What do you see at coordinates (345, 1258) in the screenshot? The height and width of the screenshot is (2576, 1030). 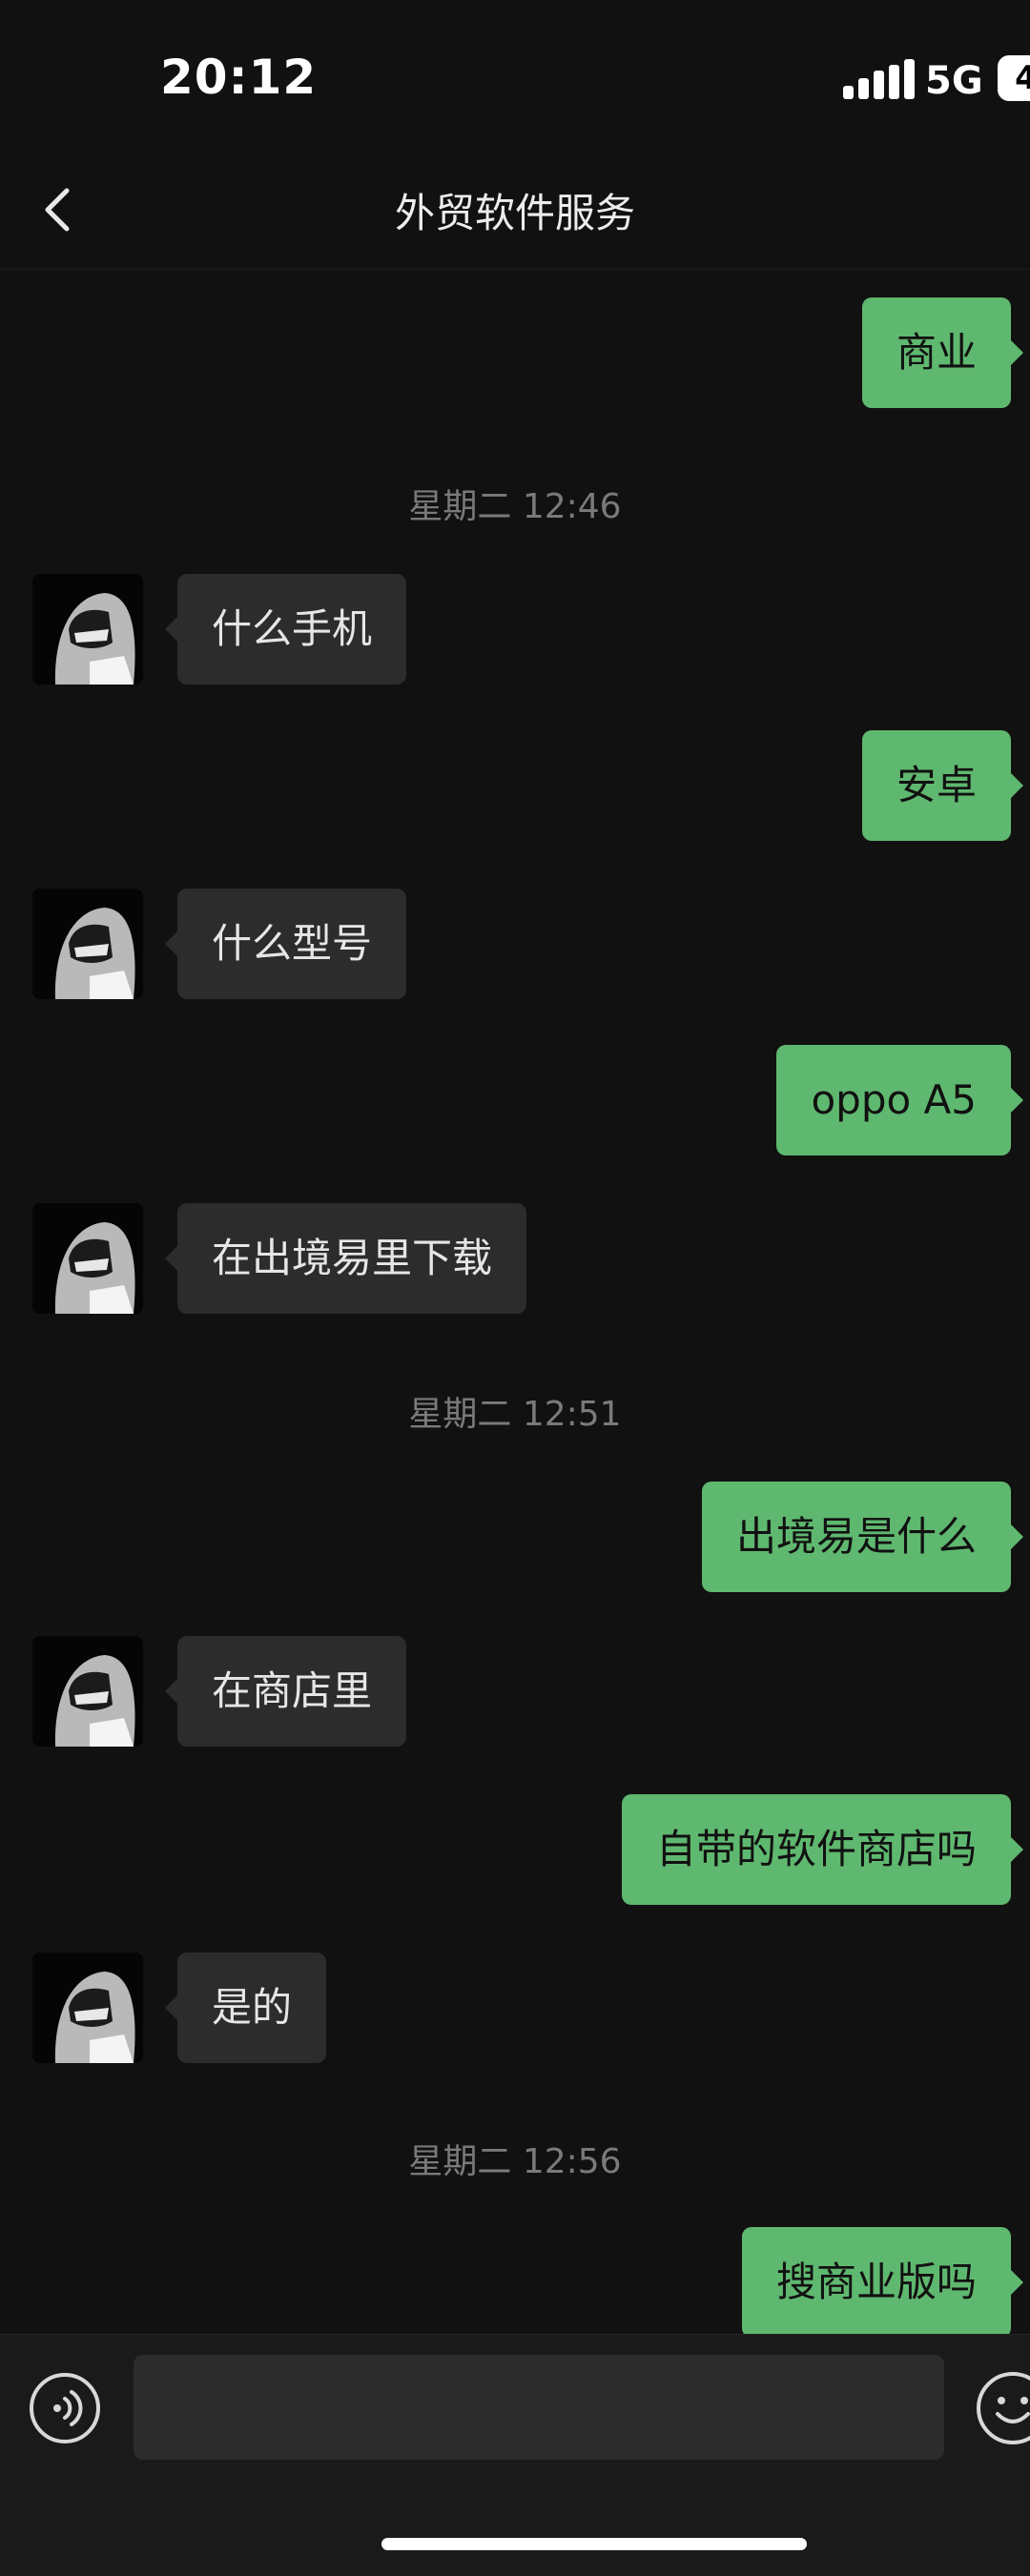 I see `message-bubble-in: 在出境易里下载` at bounding box center [345, 1258].